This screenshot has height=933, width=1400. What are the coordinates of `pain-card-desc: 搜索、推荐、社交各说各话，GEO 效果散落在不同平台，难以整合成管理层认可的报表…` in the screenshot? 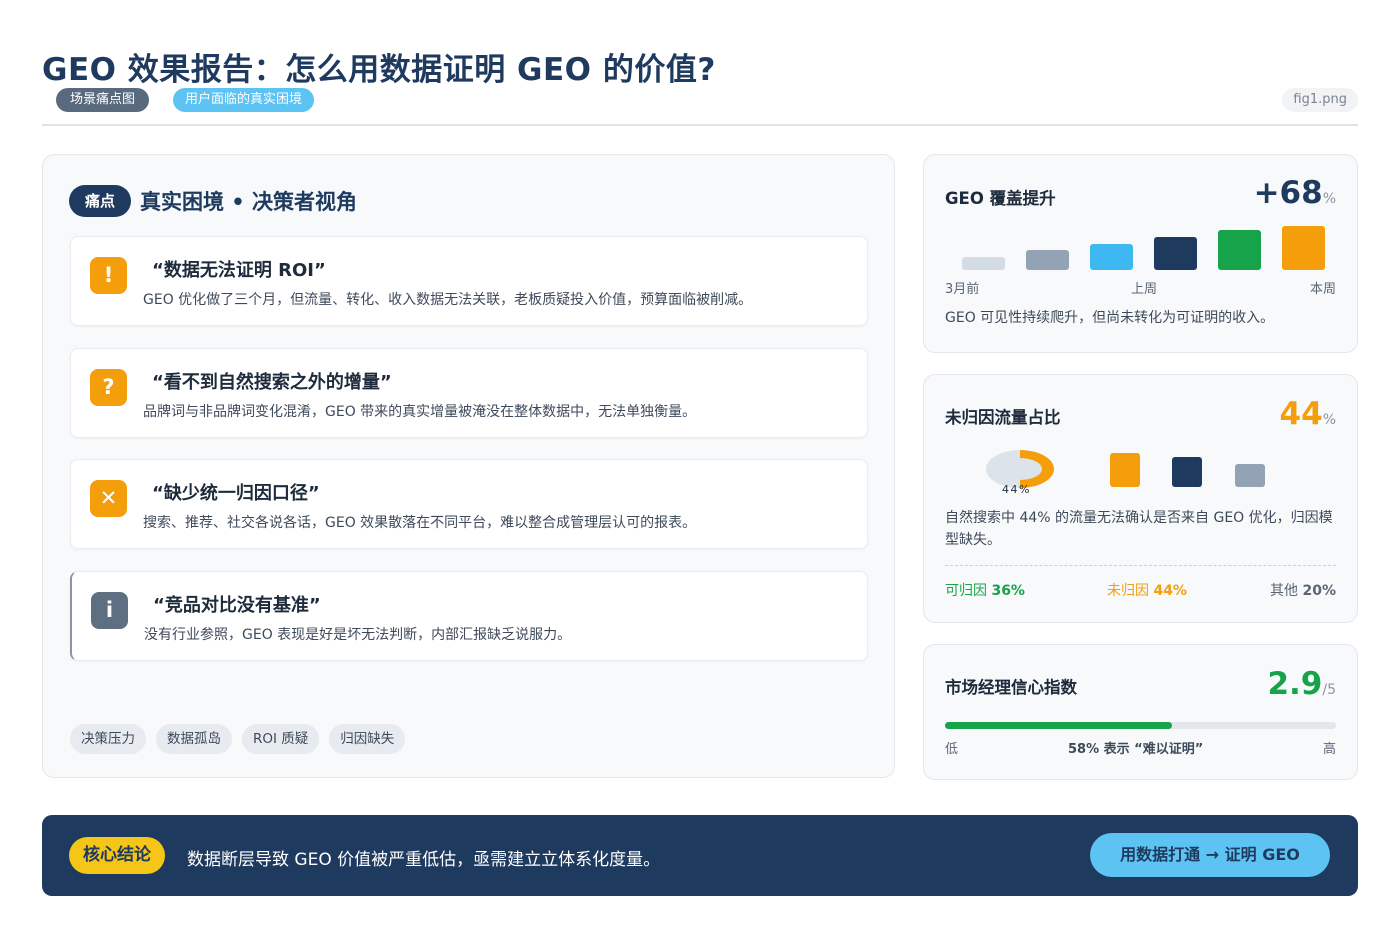 It's located at (420, 523).